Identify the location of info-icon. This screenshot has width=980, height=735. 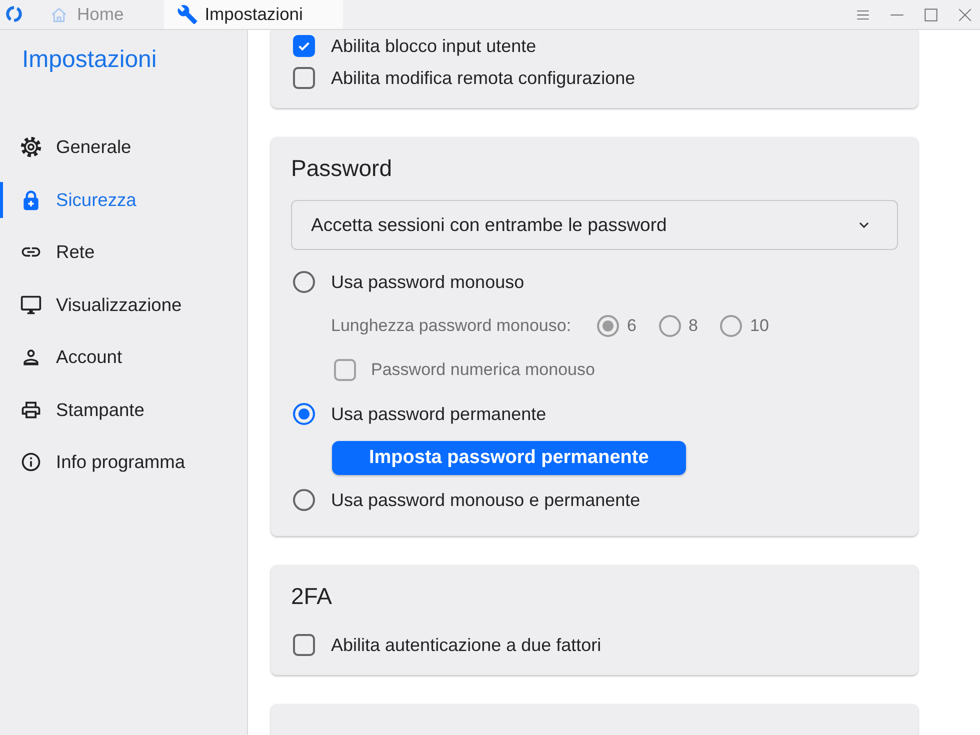
(31, 462).